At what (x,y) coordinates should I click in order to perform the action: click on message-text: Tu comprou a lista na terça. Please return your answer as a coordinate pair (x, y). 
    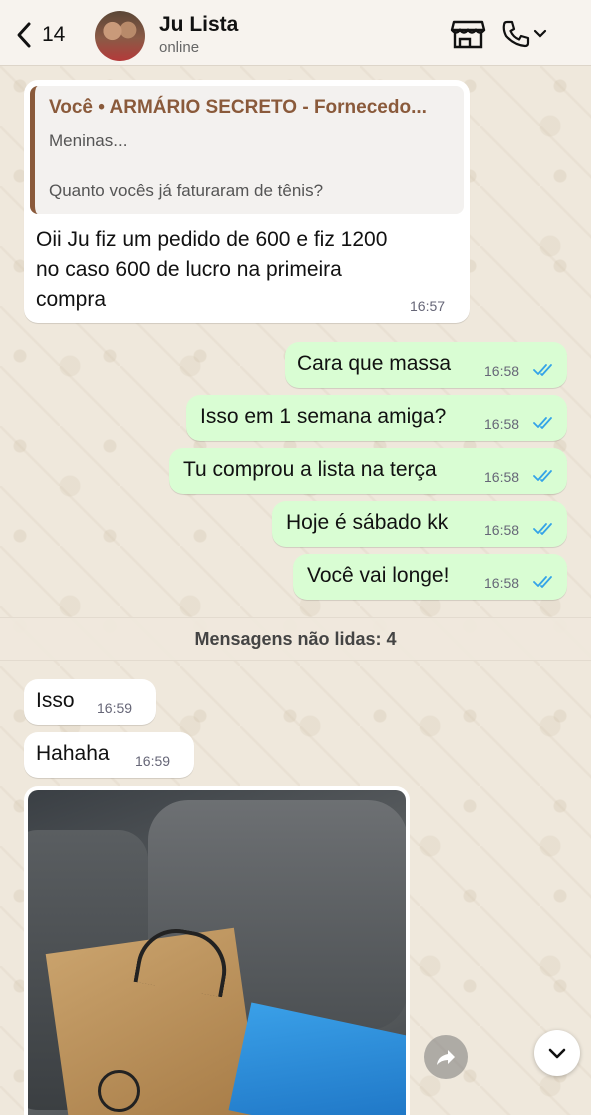
    Looking at the image, I should click on (310, 469).